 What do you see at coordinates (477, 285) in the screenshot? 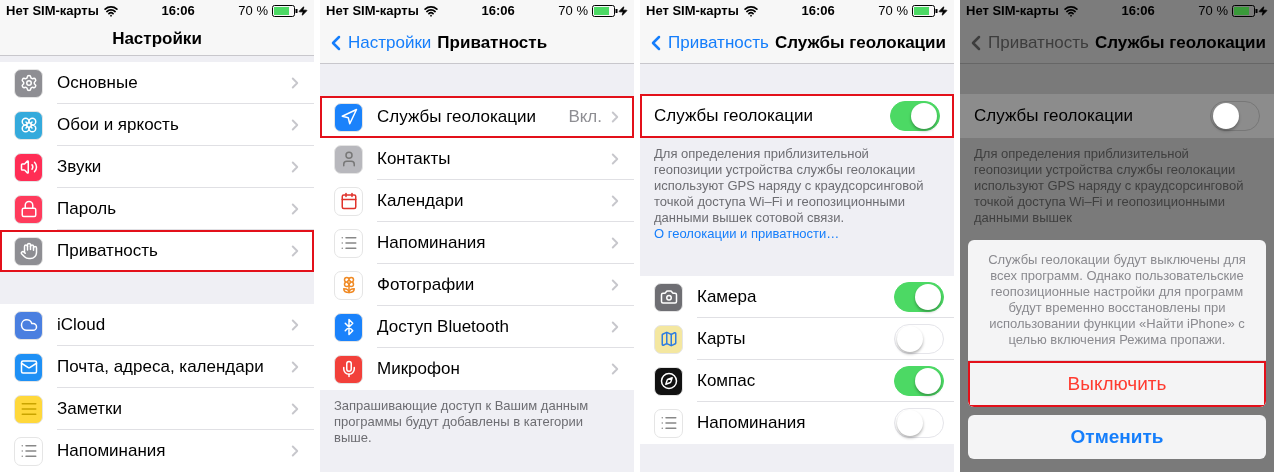
I see `settings-row: Фотографии` at bounding box center [477, 285].